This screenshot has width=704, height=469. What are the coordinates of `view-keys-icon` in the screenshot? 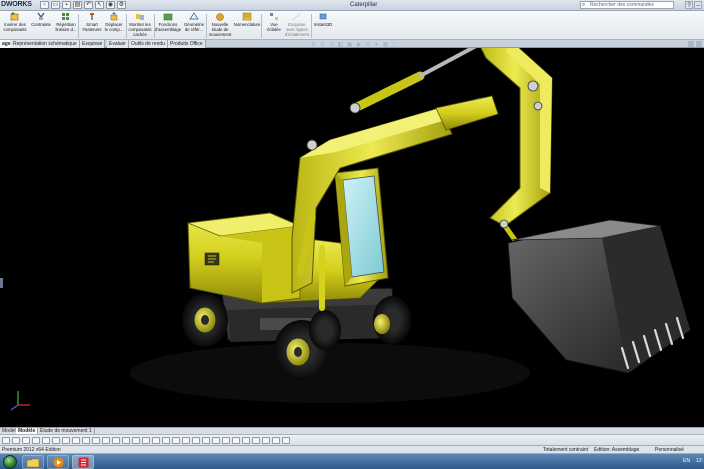 It's located at (256, 440).